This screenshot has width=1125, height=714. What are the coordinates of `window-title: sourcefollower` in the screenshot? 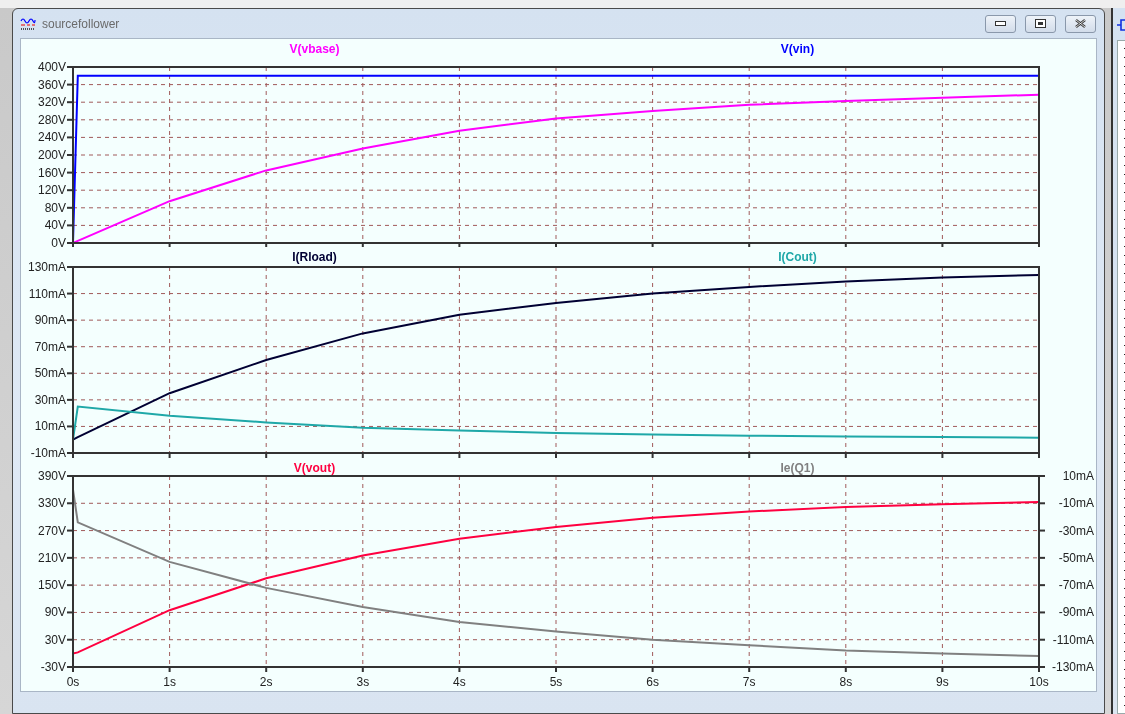 It's located at (81, 23).